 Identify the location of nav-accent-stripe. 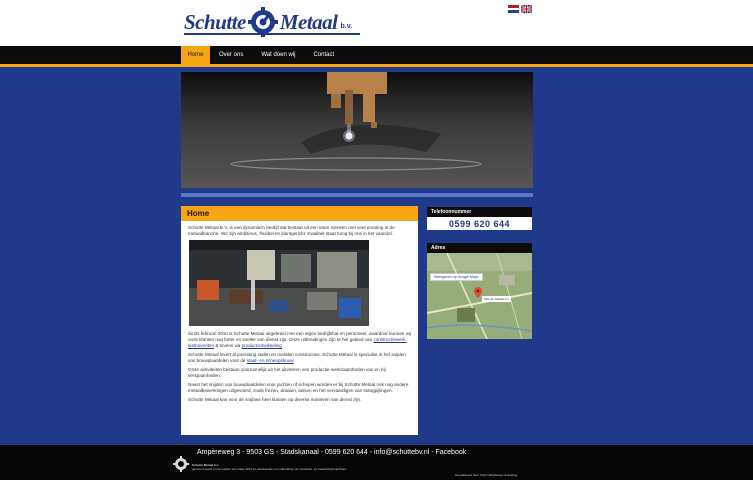
(376, 65).